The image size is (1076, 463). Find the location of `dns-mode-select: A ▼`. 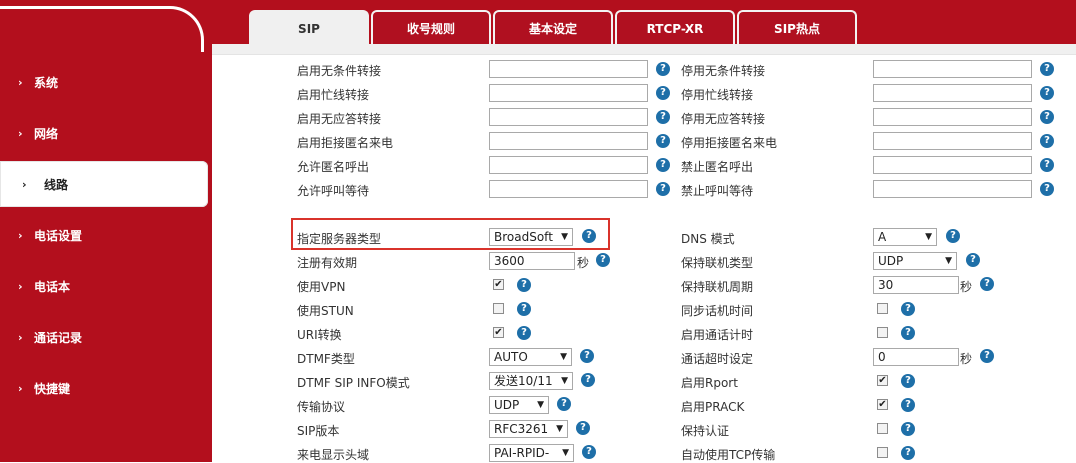

dns-mode-select: A ▼ is located at coordinates (905, 237).